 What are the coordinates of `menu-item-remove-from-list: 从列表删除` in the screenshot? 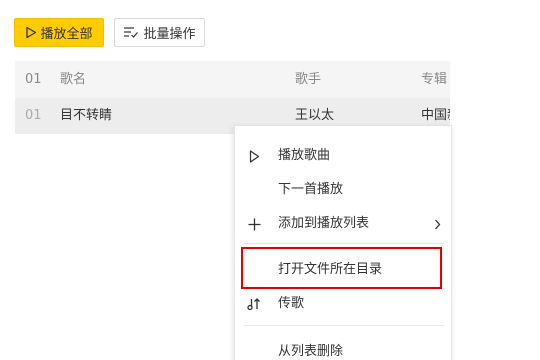 It's located at (343, 347).